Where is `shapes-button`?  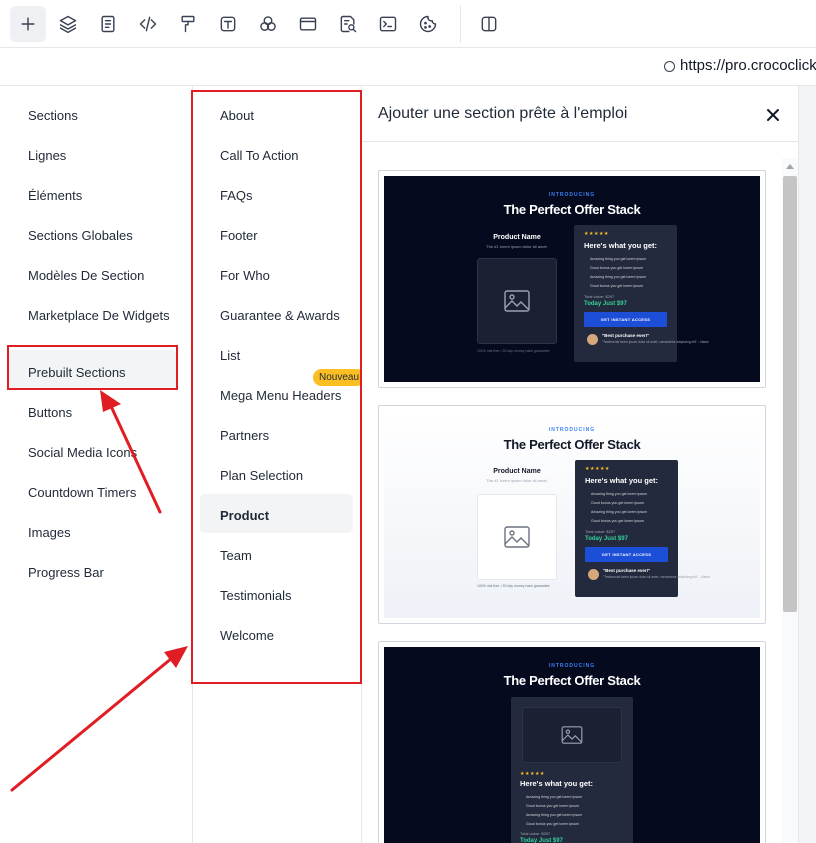 shapes-button is located at coordinates (268, 24).